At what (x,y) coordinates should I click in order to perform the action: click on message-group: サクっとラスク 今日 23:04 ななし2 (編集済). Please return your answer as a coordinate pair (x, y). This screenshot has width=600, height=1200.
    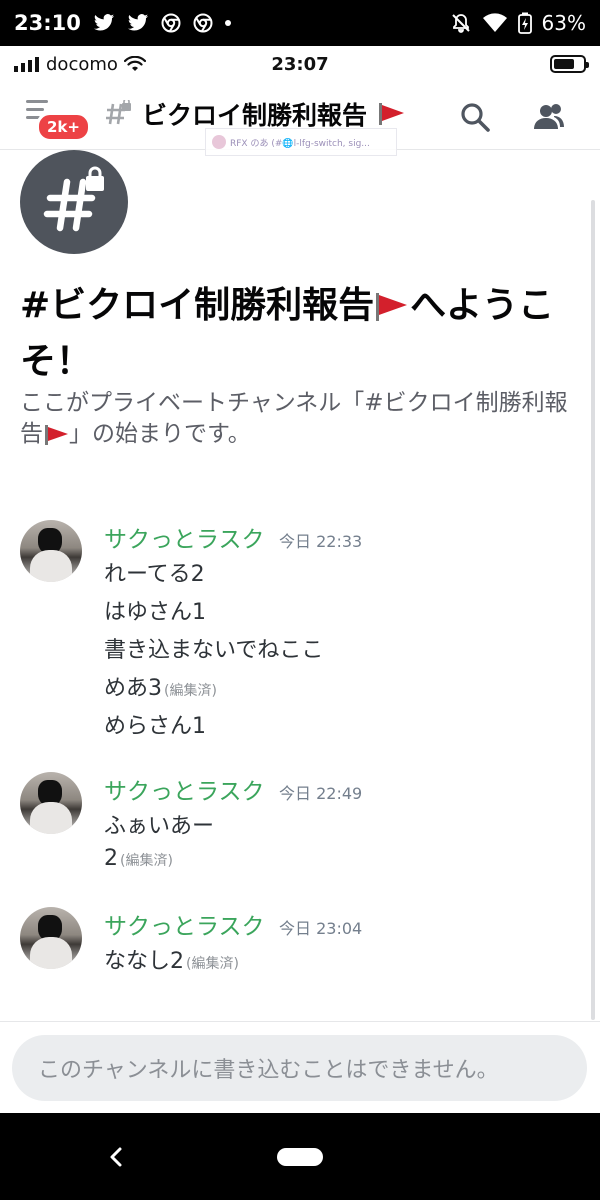
    Looking at the image, I should click on (300, 942).